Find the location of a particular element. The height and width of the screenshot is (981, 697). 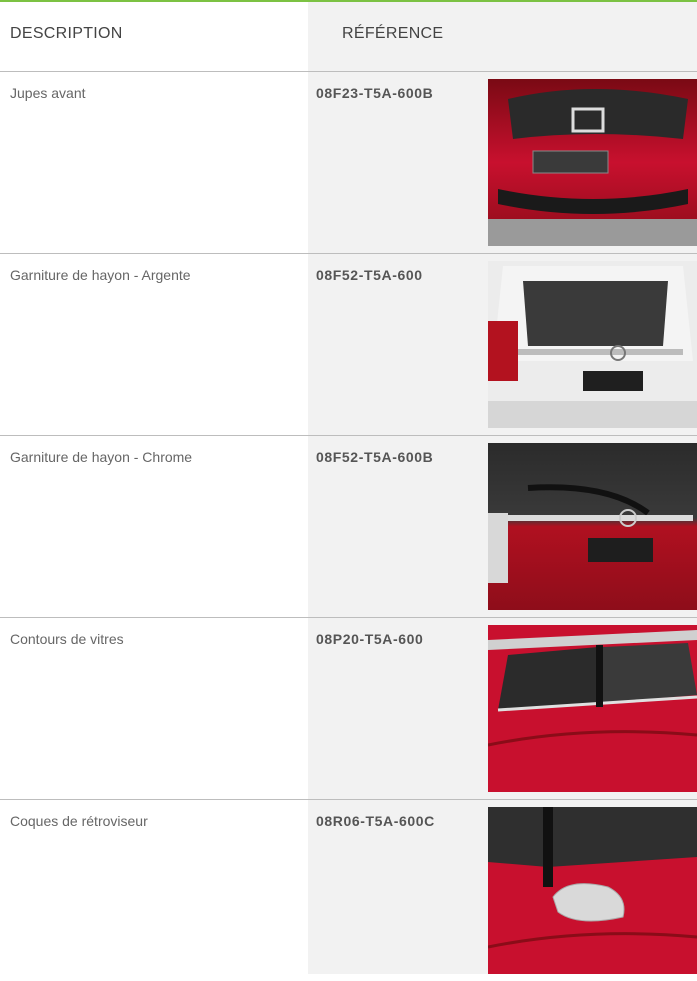

accessory-reference: 08R06-T5A-600C is located at coordinates (375, 821).